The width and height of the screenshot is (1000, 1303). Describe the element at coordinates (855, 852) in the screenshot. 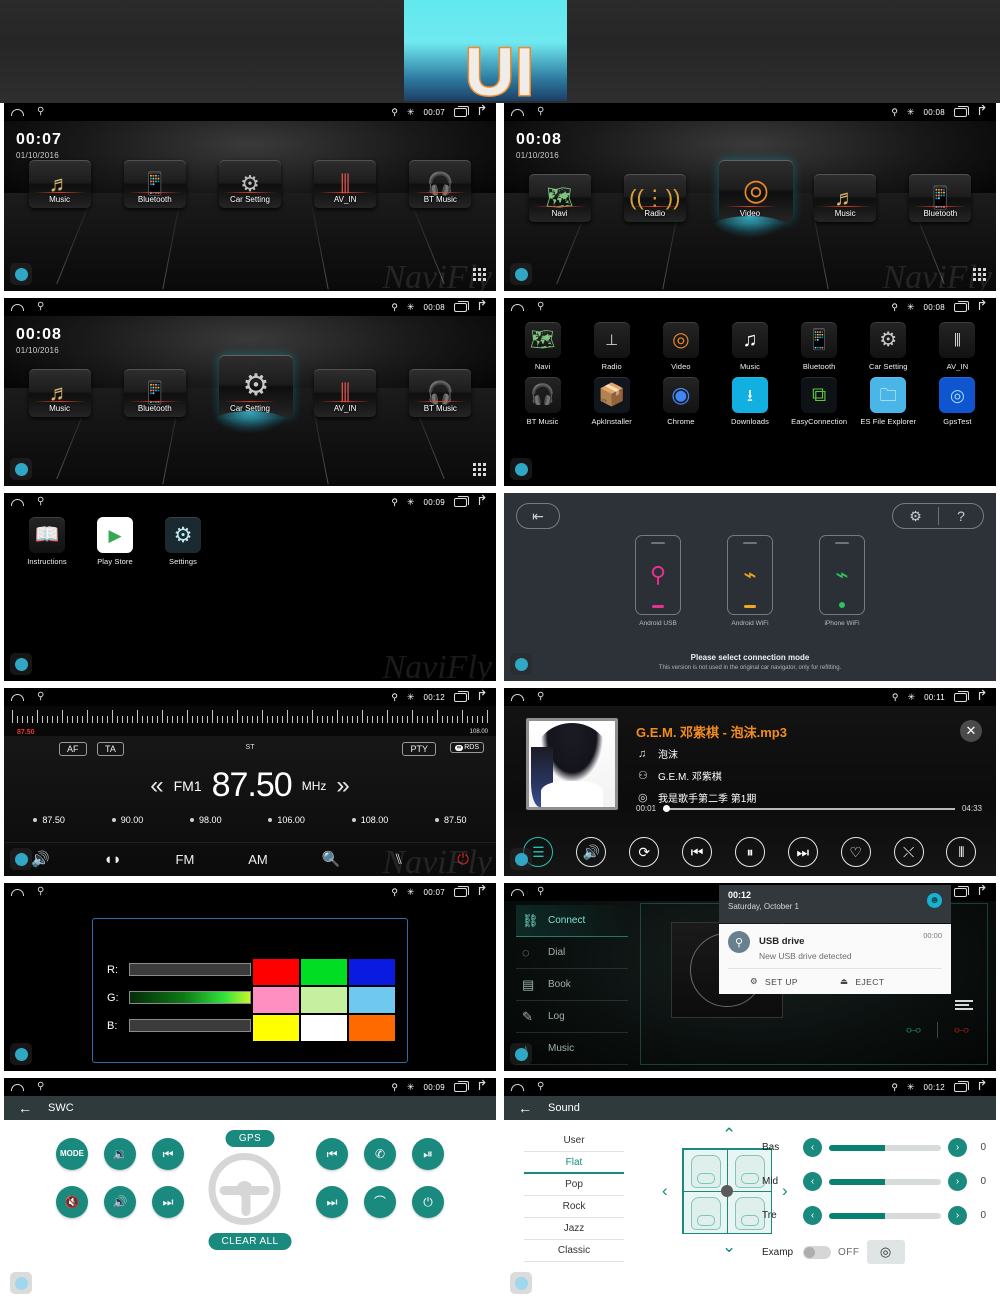

I see `heart-icon: ♡` at that location.